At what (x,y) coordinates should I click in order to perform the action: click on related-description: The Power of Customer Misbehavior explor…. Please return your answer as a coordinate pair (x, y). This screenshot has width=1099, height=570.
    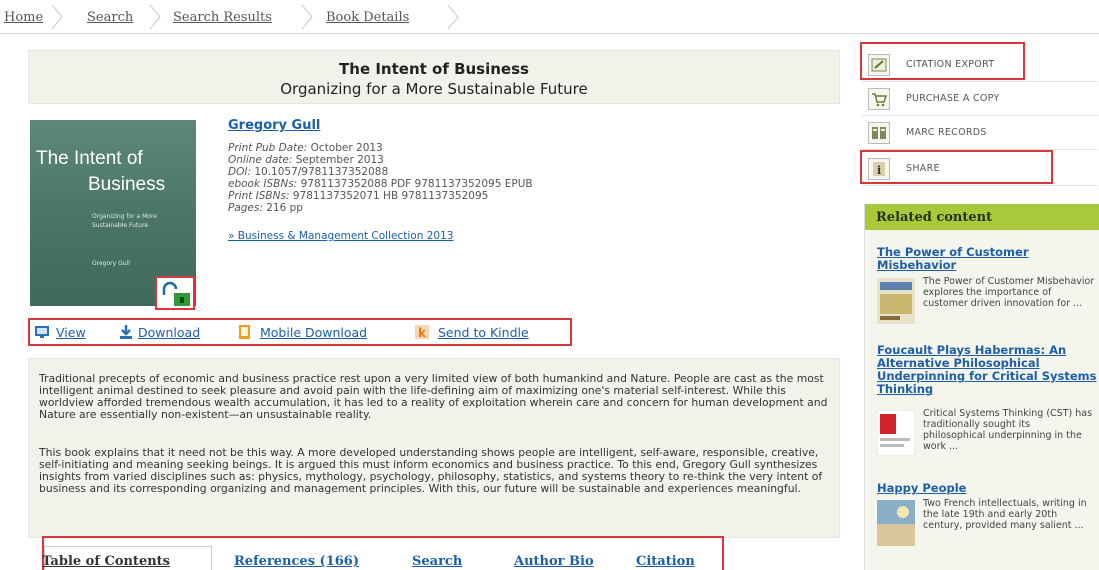
    Looking at the image, I should click on (1009, 292).